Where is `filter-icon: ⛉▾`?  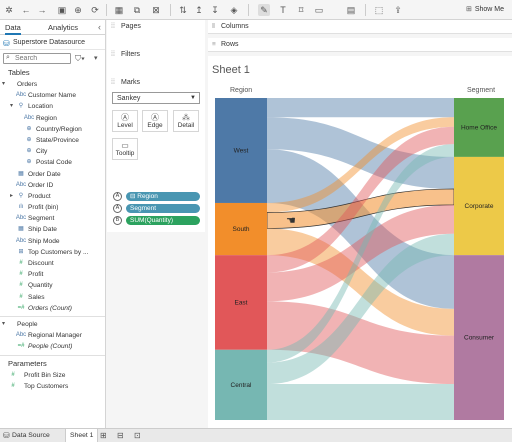
filter-icon: ⛉▾ is located at coordinates (80, 59).